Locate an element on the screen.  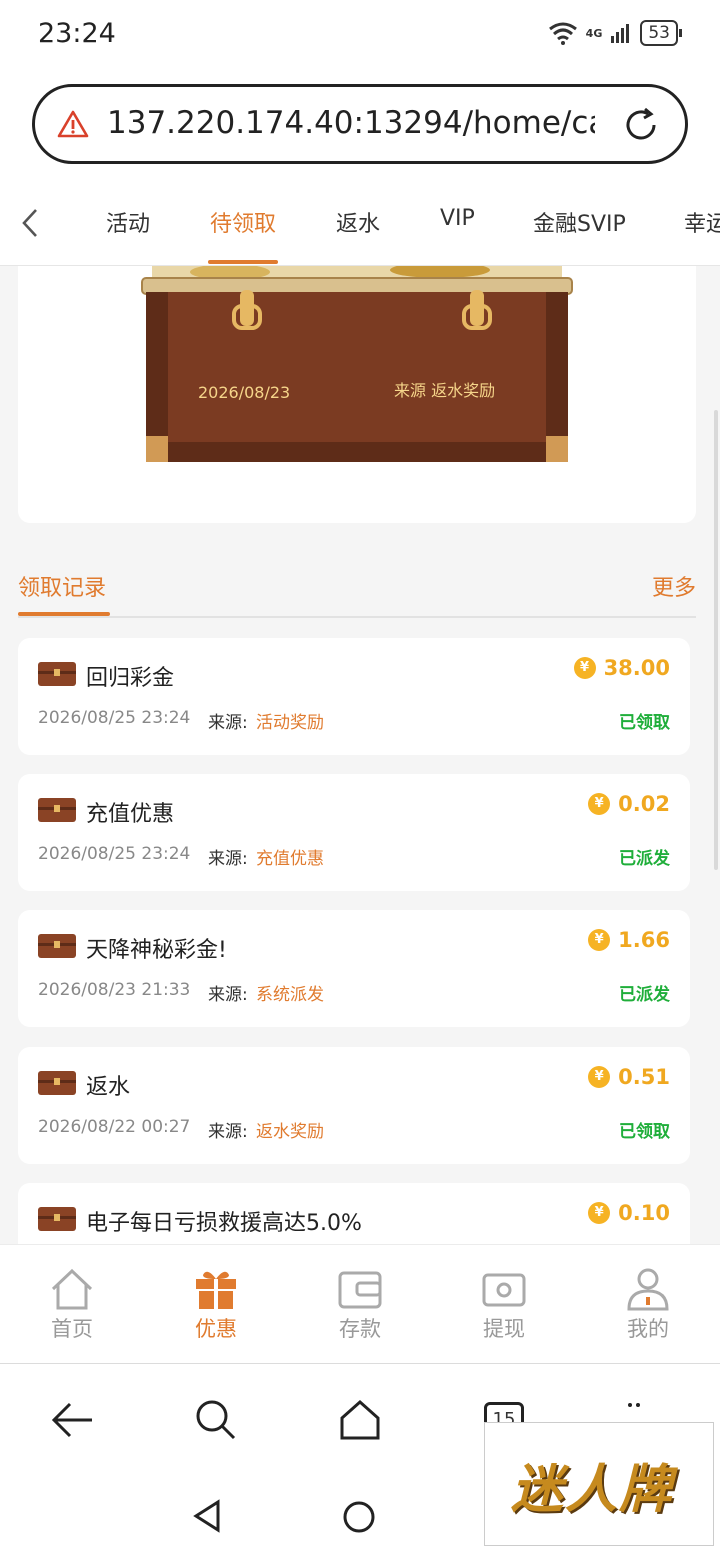
chevron-left-icon is located at coordinates (31, 223).